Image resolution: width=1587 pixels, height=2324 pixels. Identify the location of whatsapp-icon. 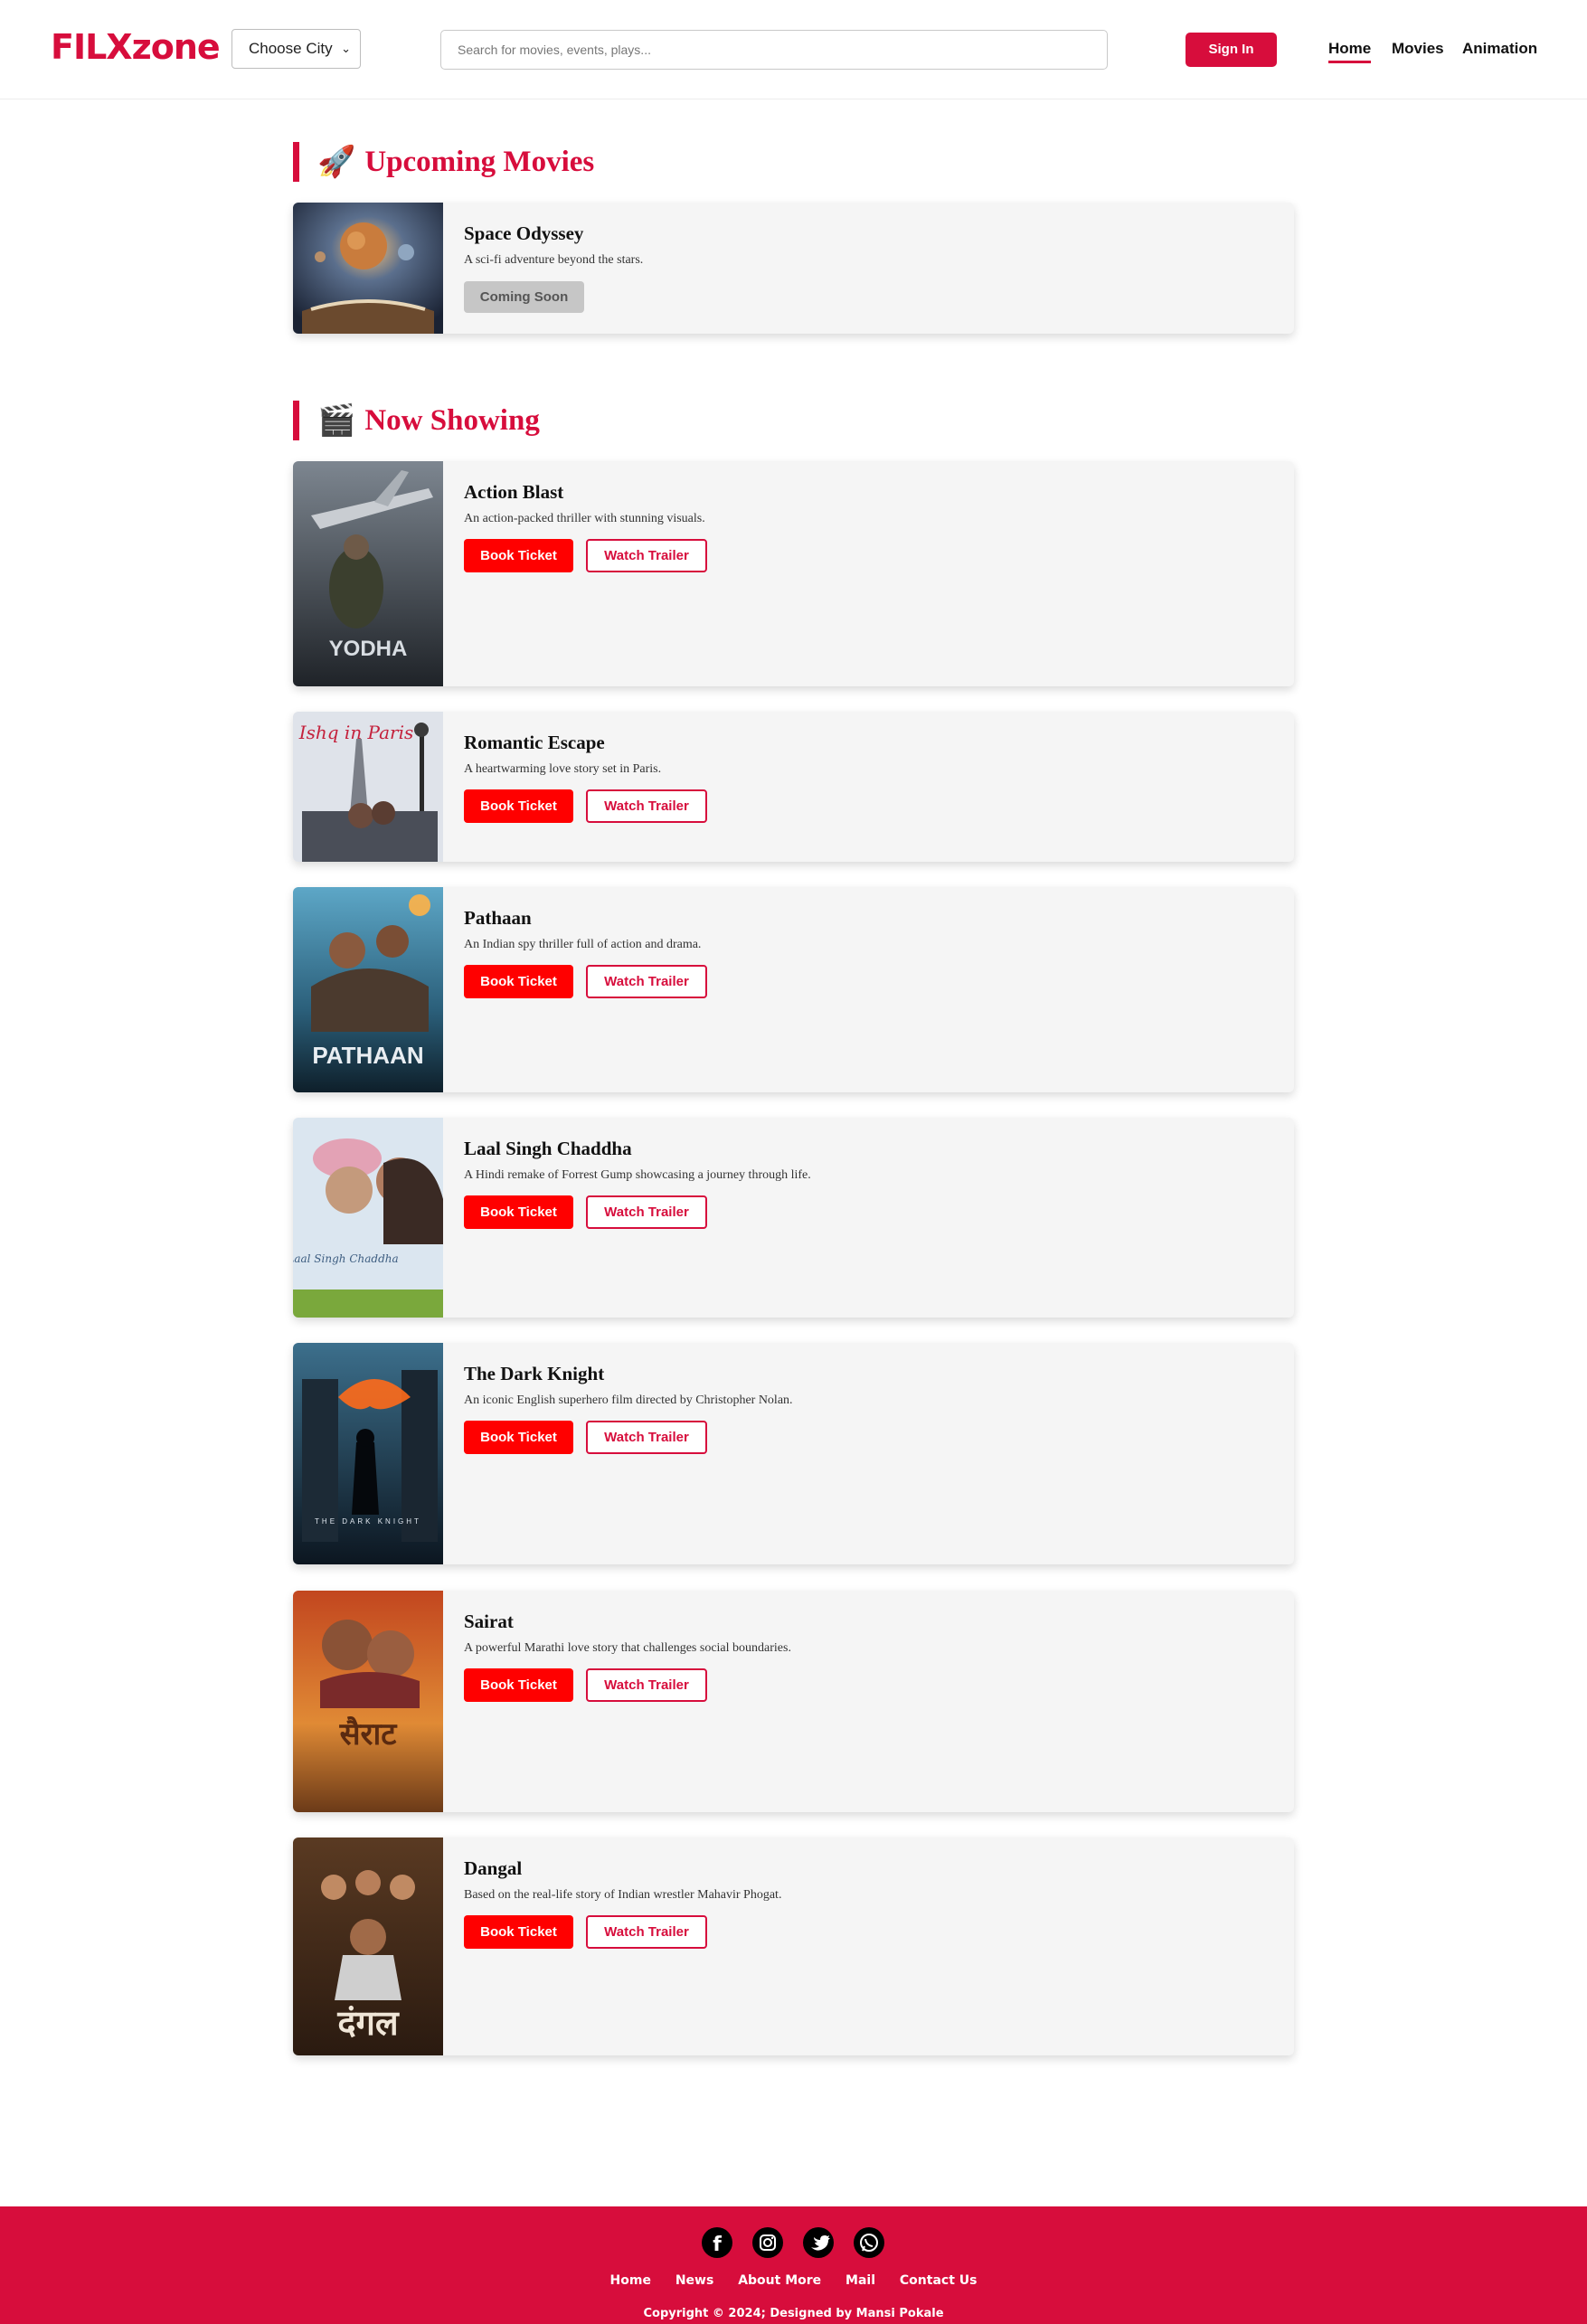
(869, 2242).